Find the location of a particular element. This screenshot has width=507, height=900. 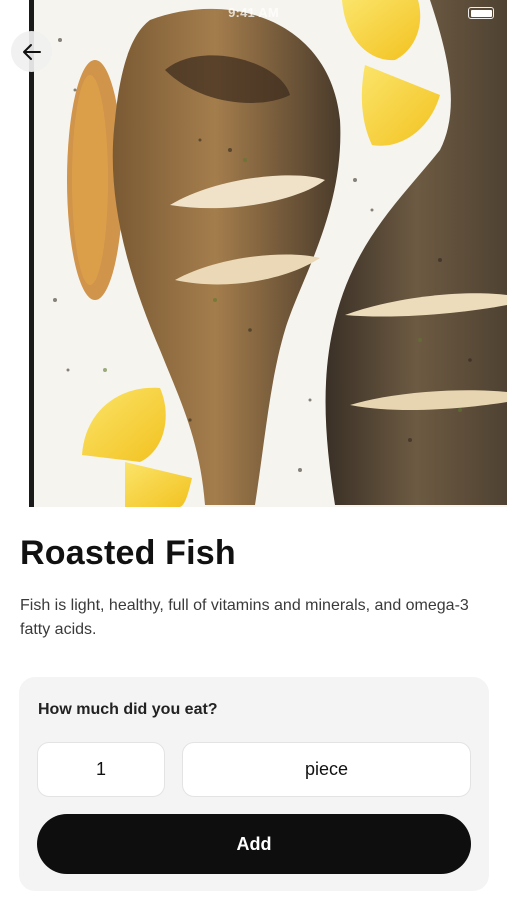

portion-label: How much did you eat? is located at coordinates (128, 709).